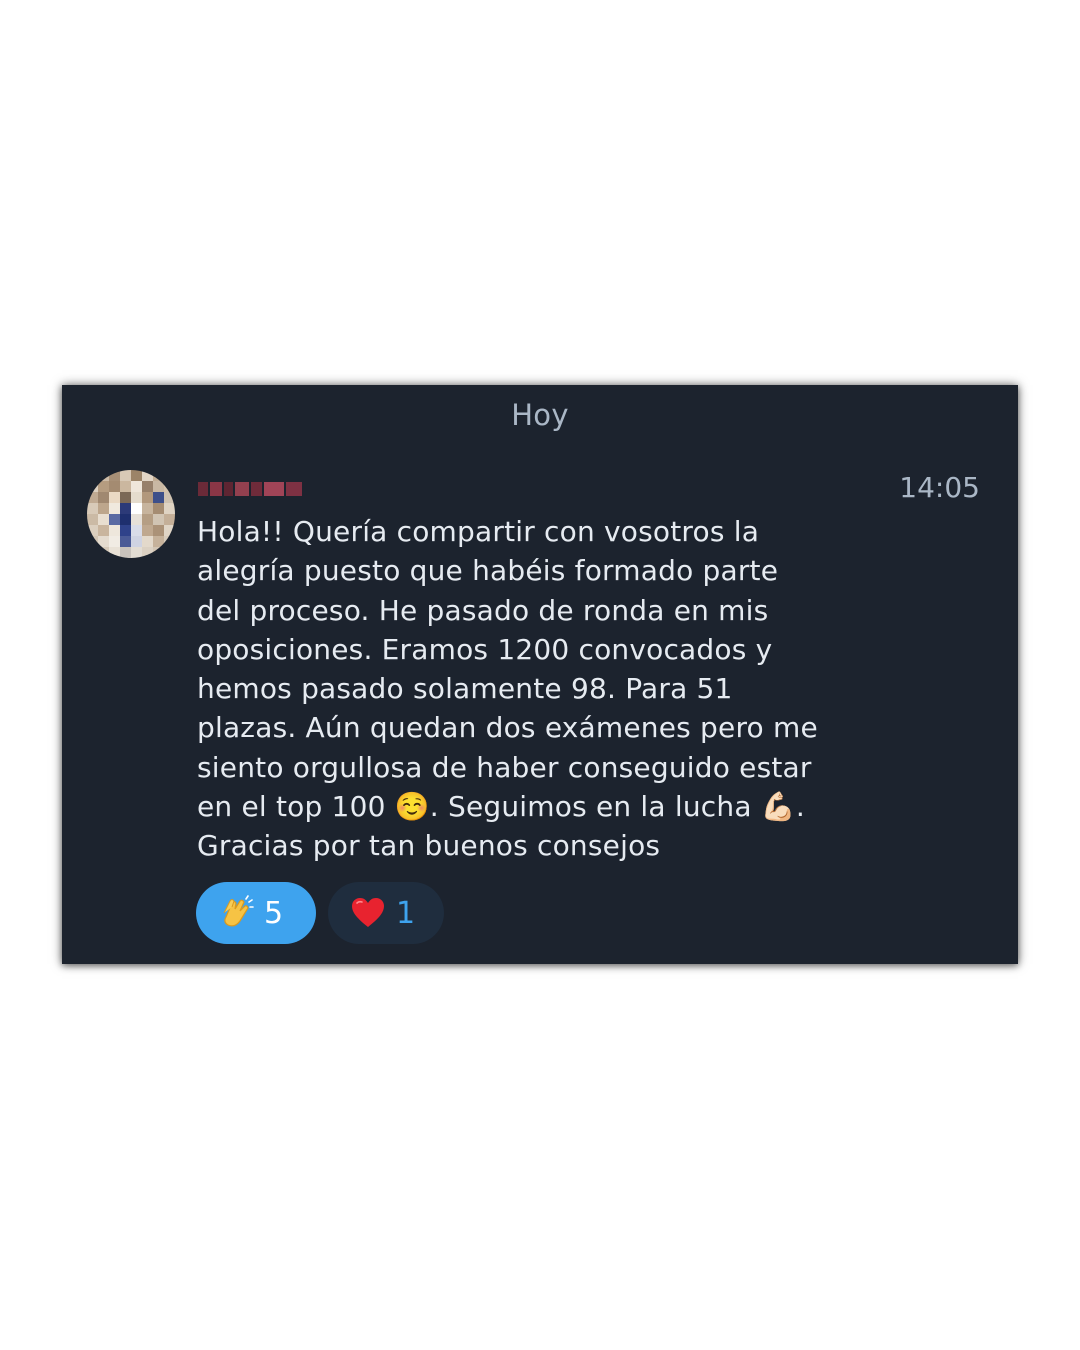  I want to click on reaction-clap-count: 5, so click(274, 913).